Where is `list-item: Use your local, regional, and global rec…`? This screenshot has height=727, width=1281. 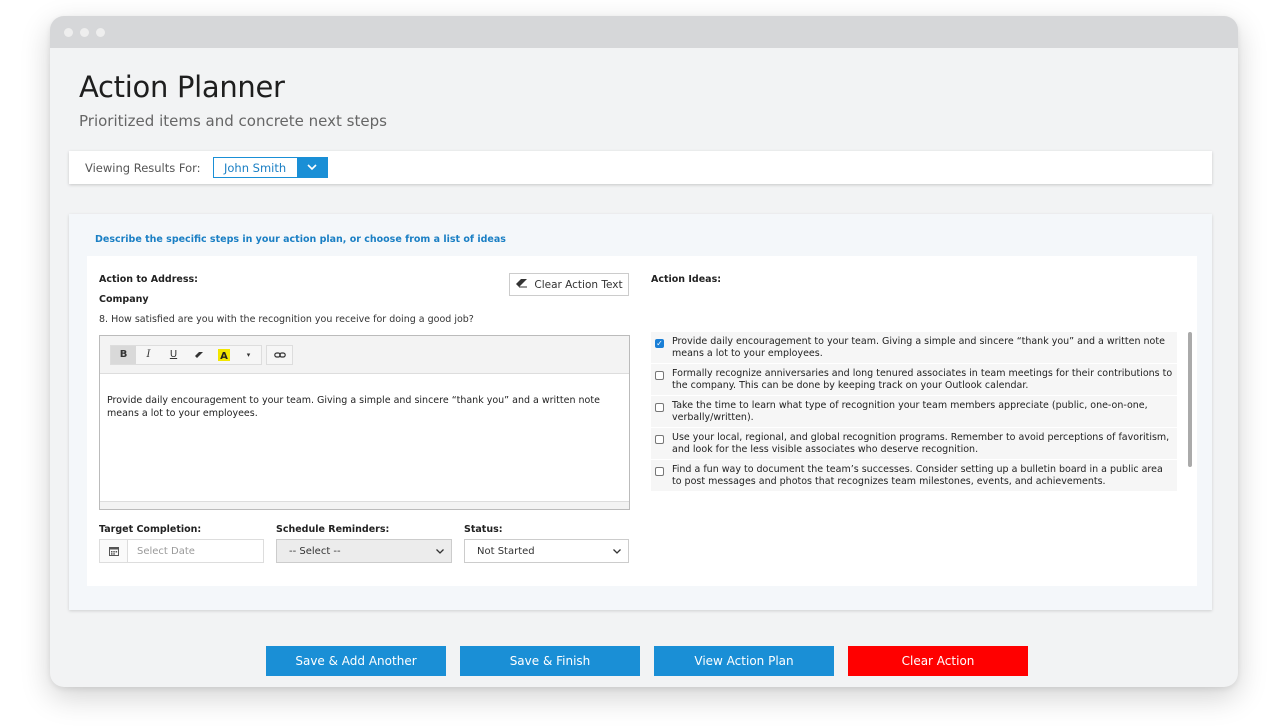
list-item: Use your local, regional, and global rec… is located at coordinates (914, 444).